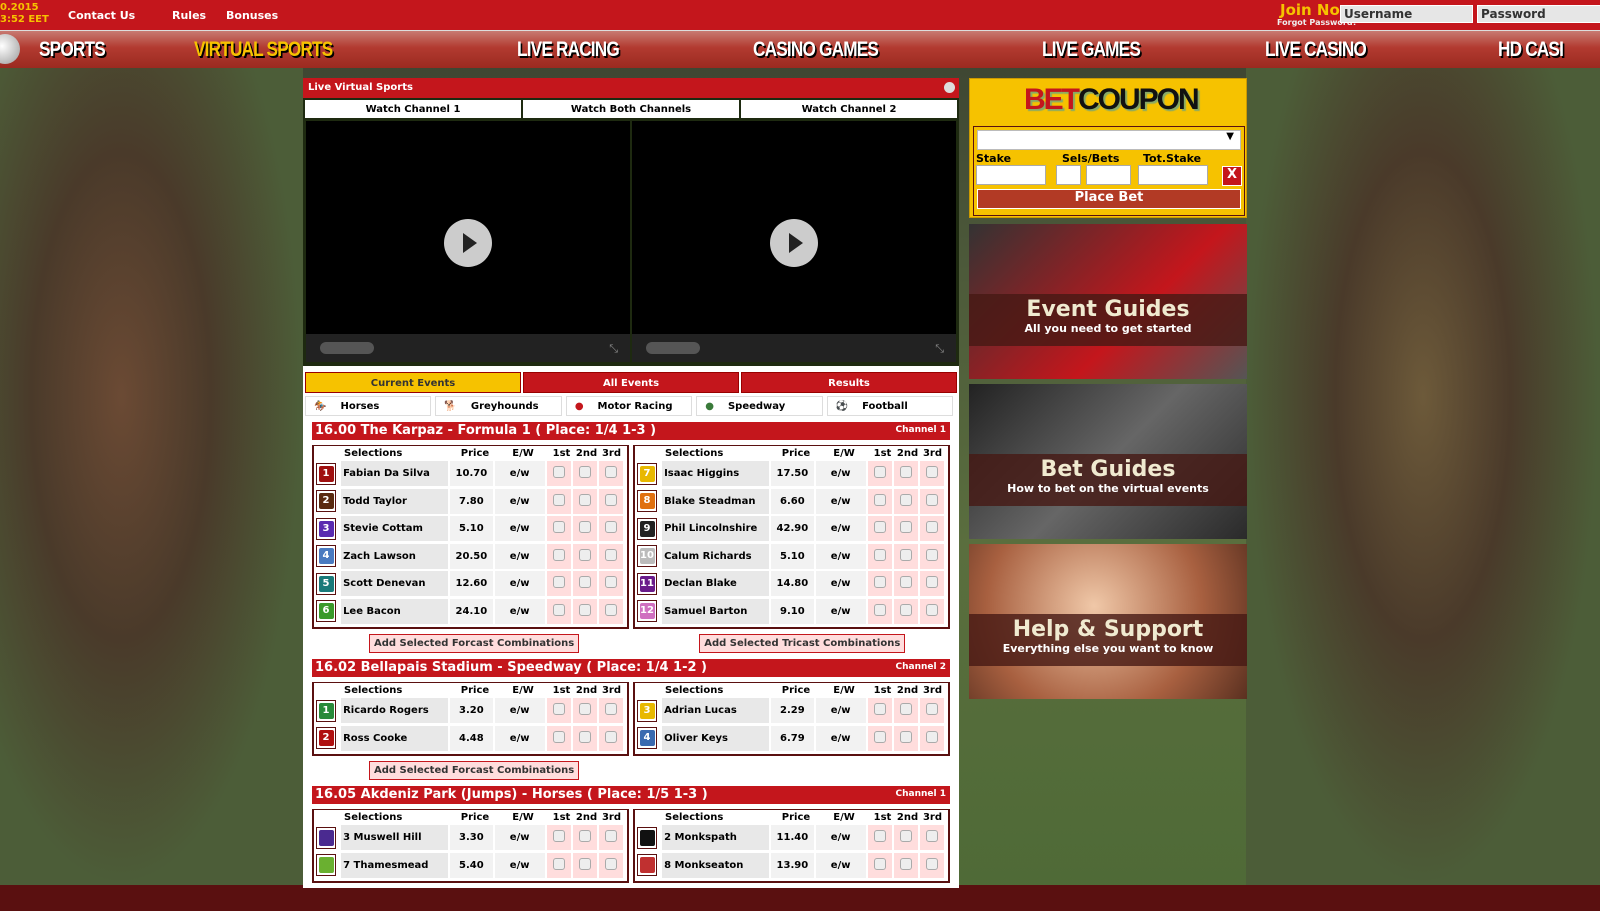 The image size is (1600, 911). I want to click on contact-us-link: Contact Us, so click(101, 15).